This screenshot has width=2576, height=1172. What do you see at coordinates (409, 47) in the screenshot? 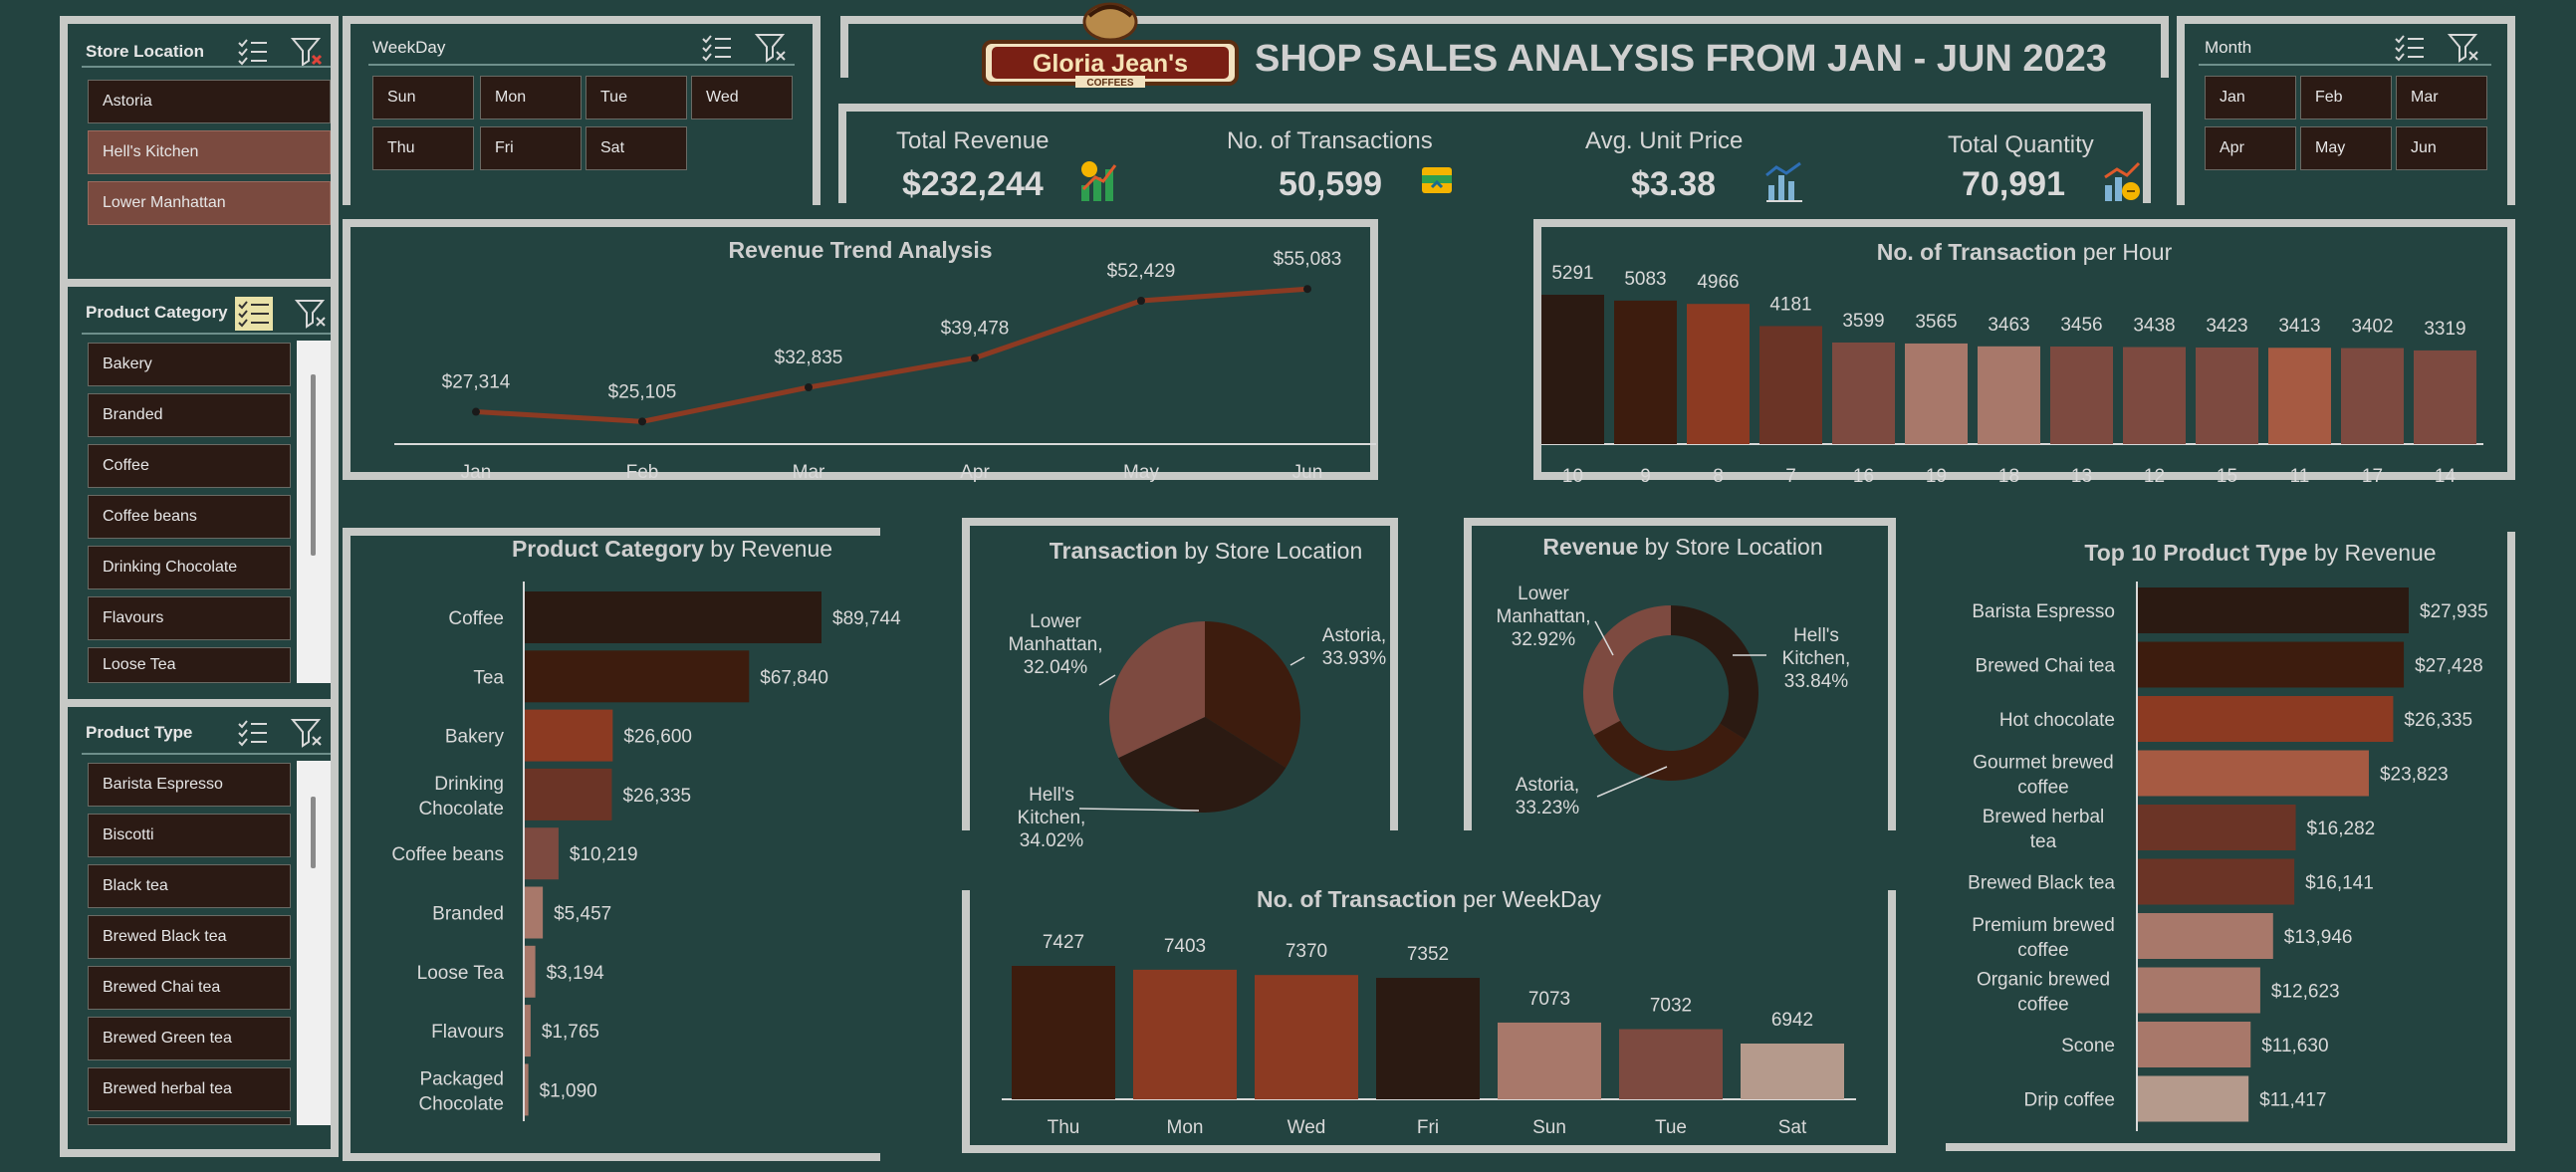
I see `weekday-slicer-title: WeekDay` at bounding box center [409, 47].